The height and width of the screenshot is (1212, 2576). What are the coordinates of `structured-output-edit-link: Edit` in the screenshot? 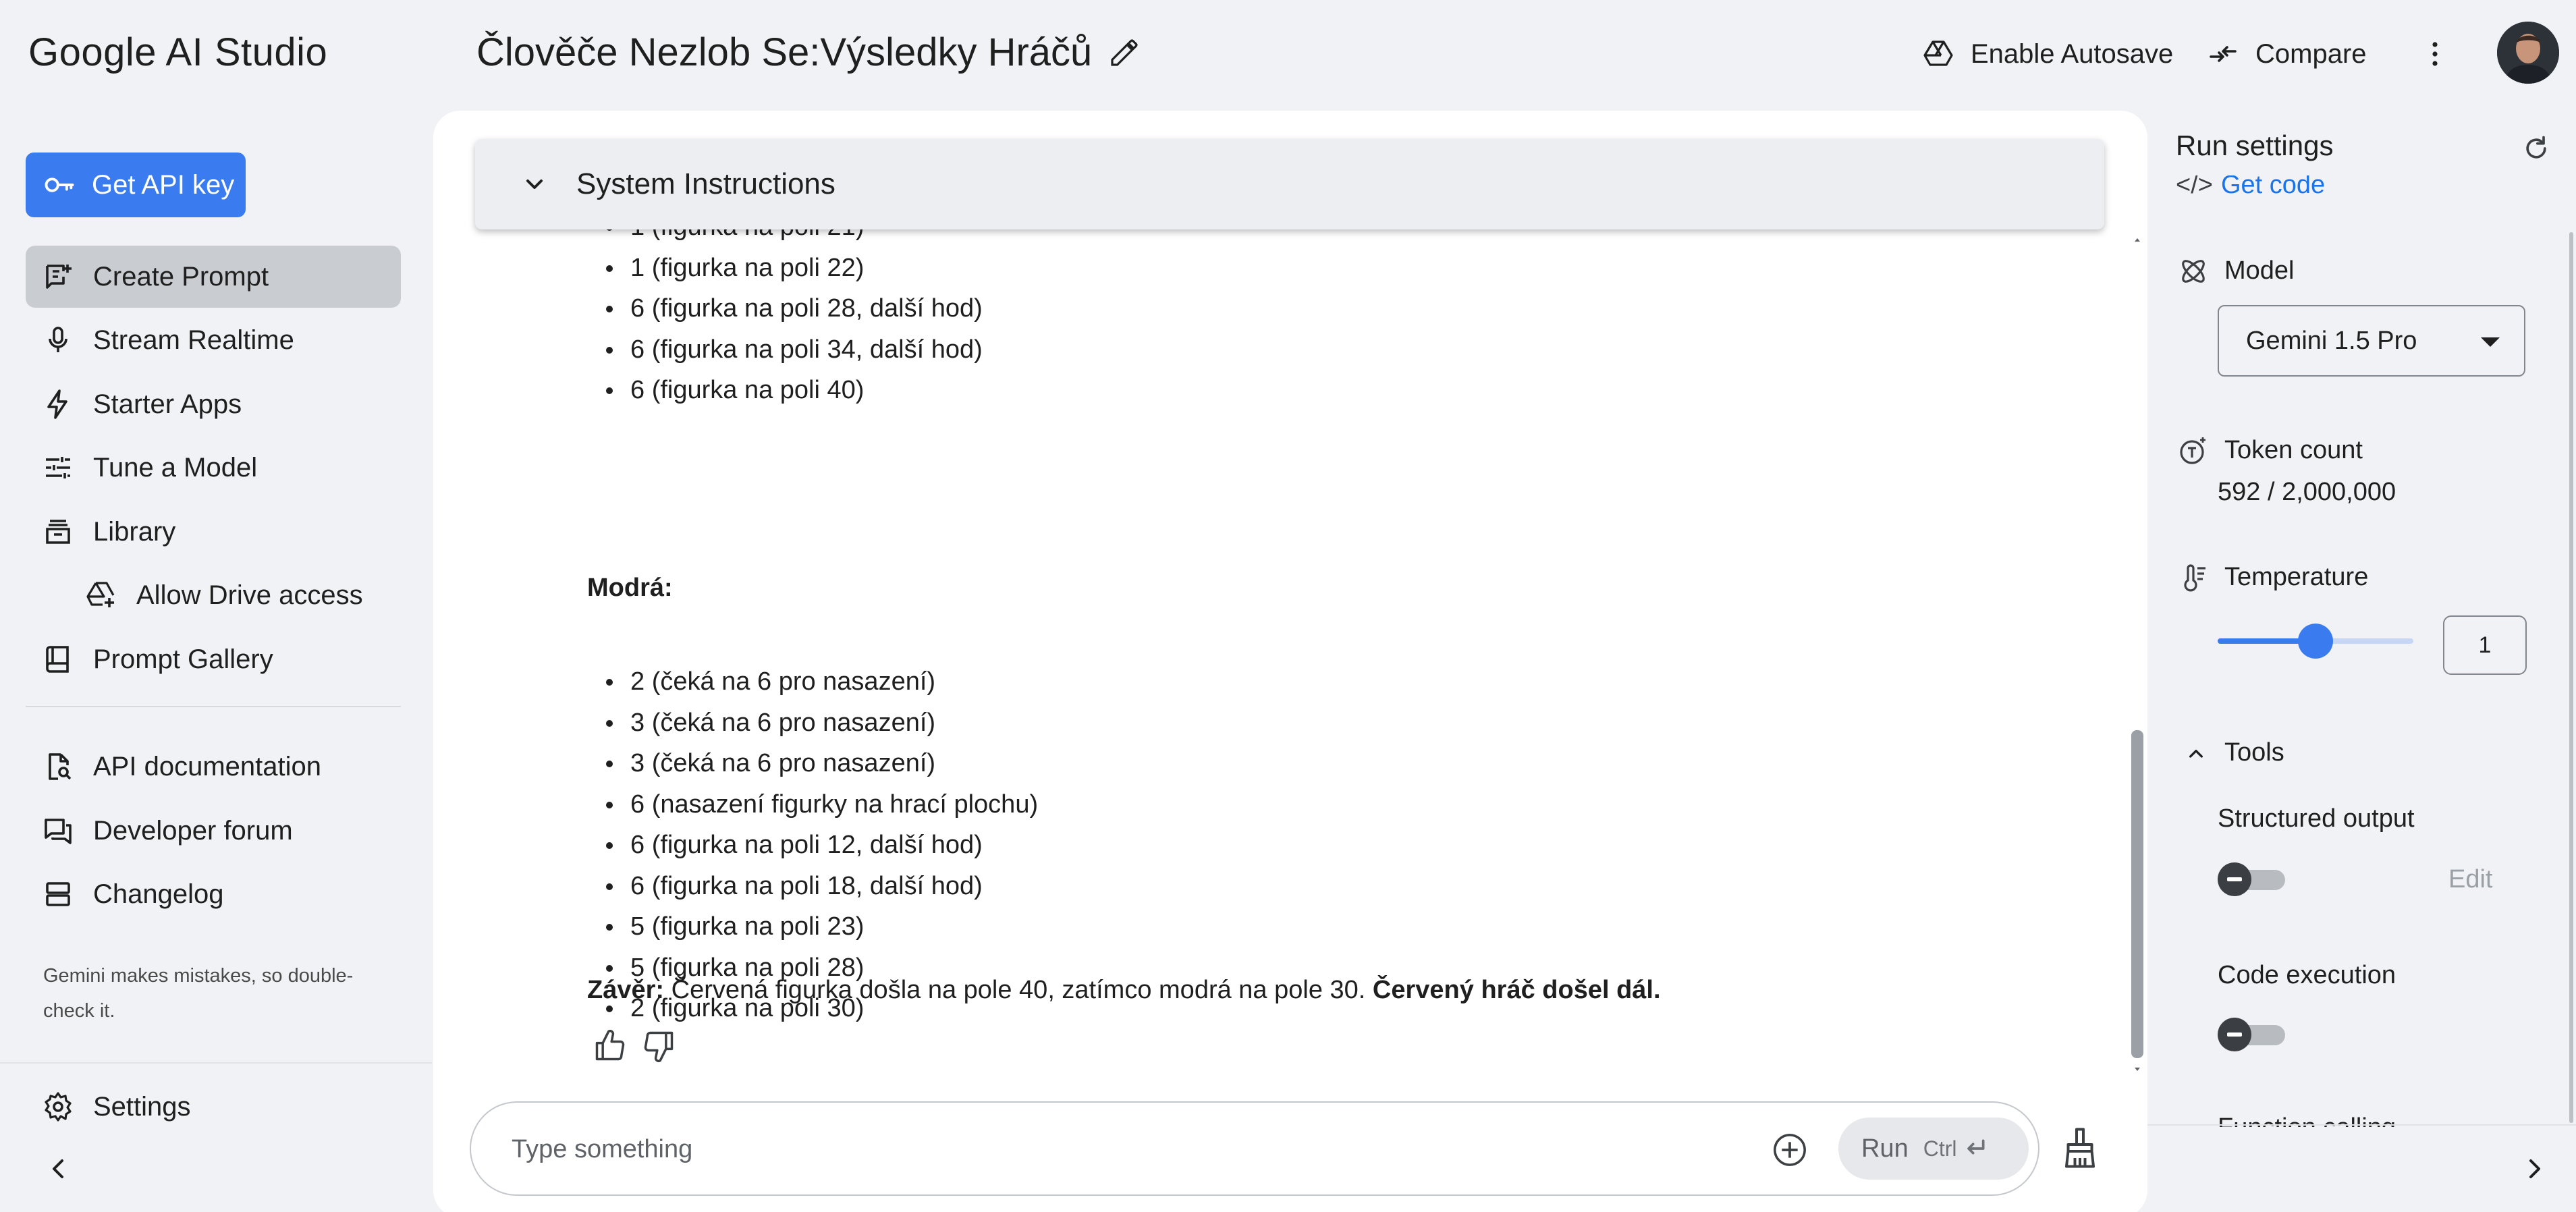 It's located at (2470, 879).